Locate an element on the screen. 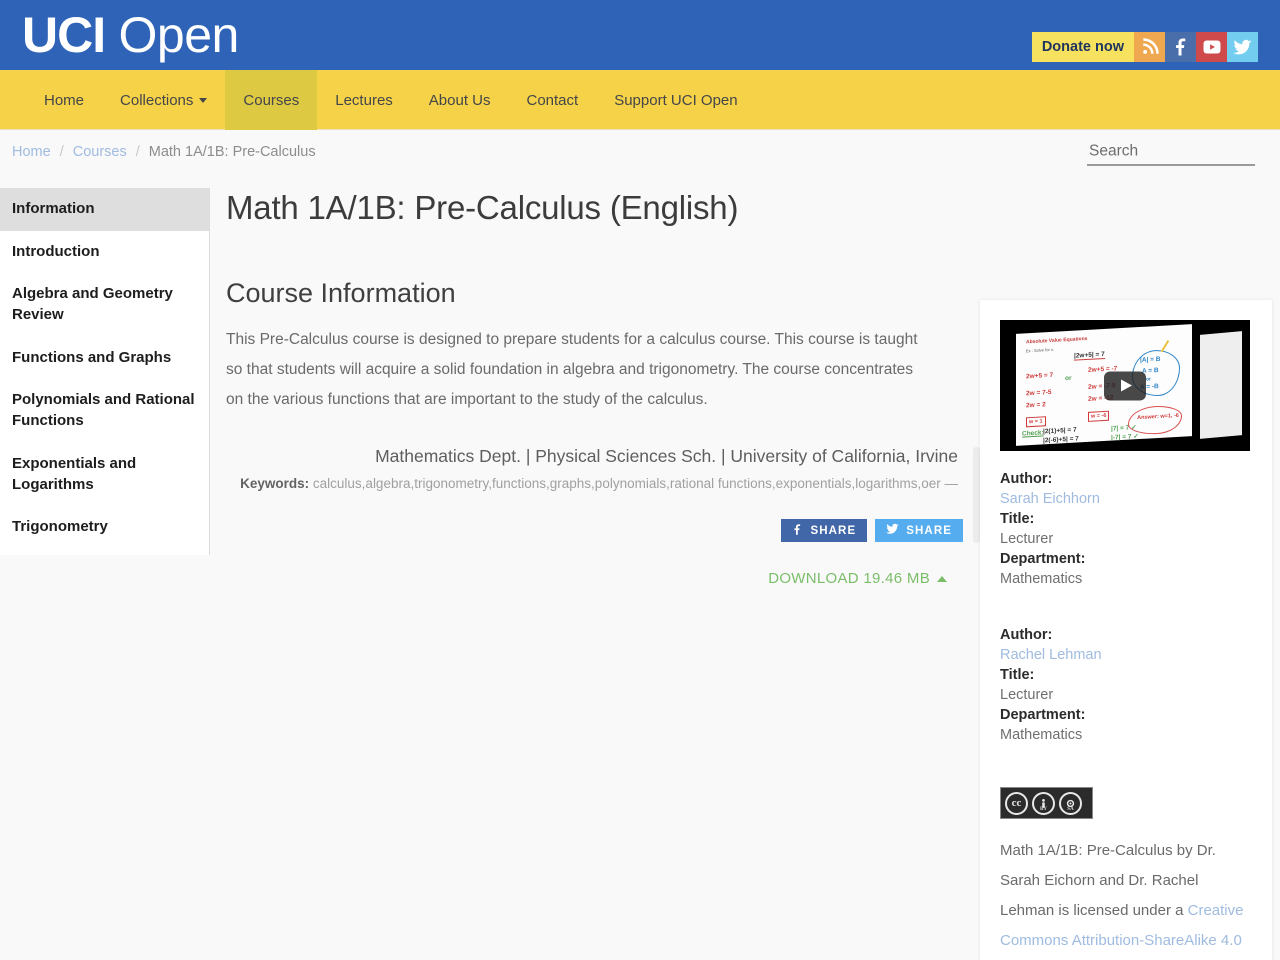 Image resolution: width=1280 pixels, height=960 pixels. sidebar-item-introduction: Introduction is located at coordinates (104, 252).